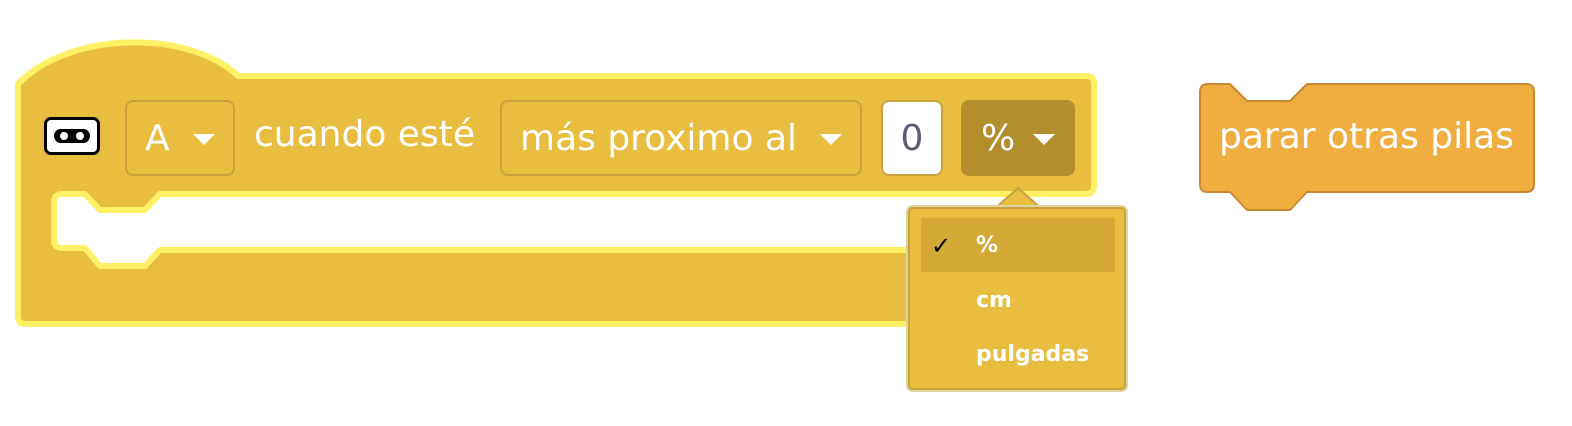  Describe the element at coordinates (72, 136) in the screenshot. I see `distance-sensor-icon` at that location.